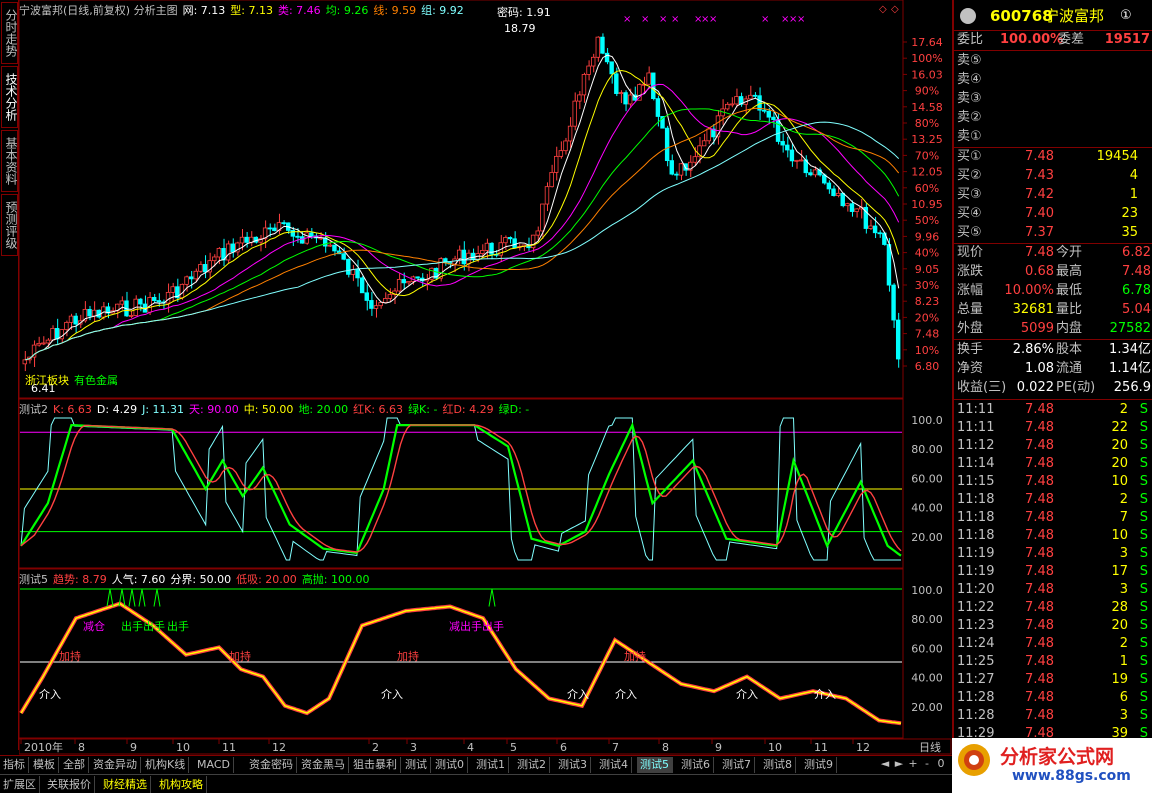 This screenshot has width=1152, height=793. I want to click on sell-order-row: 卖⑤, so click(1053, 61).